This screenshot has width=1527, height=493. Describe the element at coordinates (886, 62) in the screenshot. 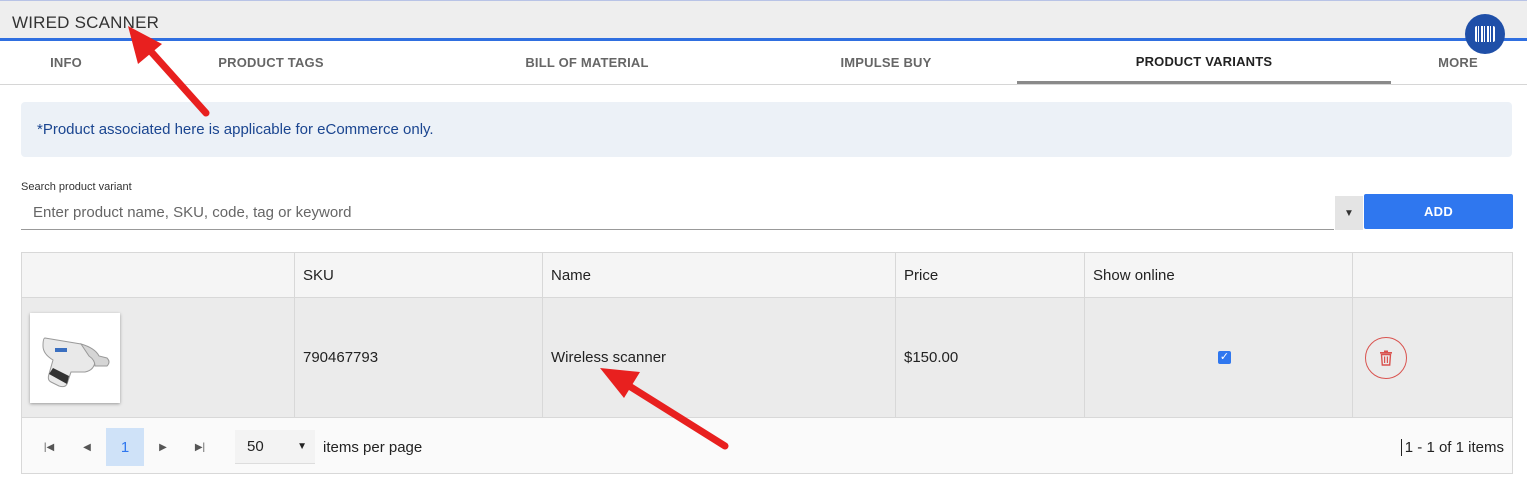

I see `tab-impulse-buy: IMPULSE BUY` at that location.